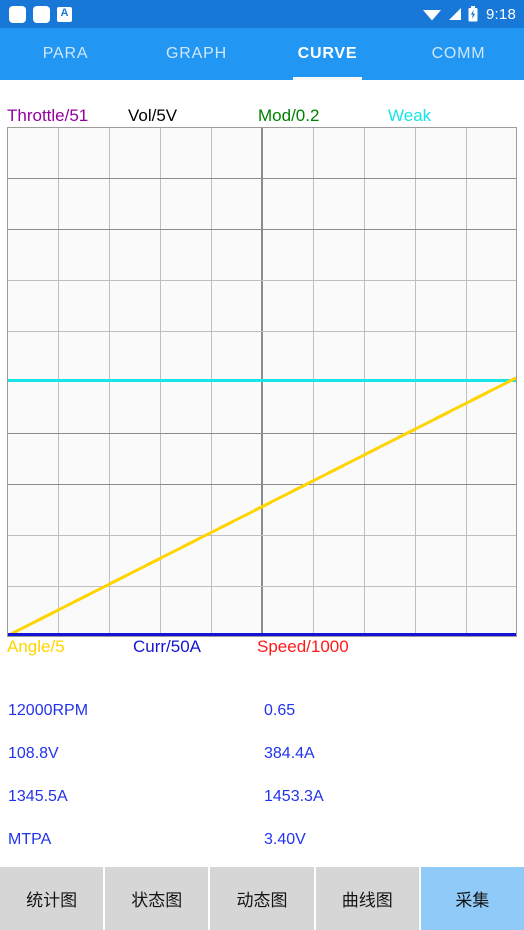 This screenshot has height=930, width=524. I want to click on tab-para: PARA, so click(65, 54).